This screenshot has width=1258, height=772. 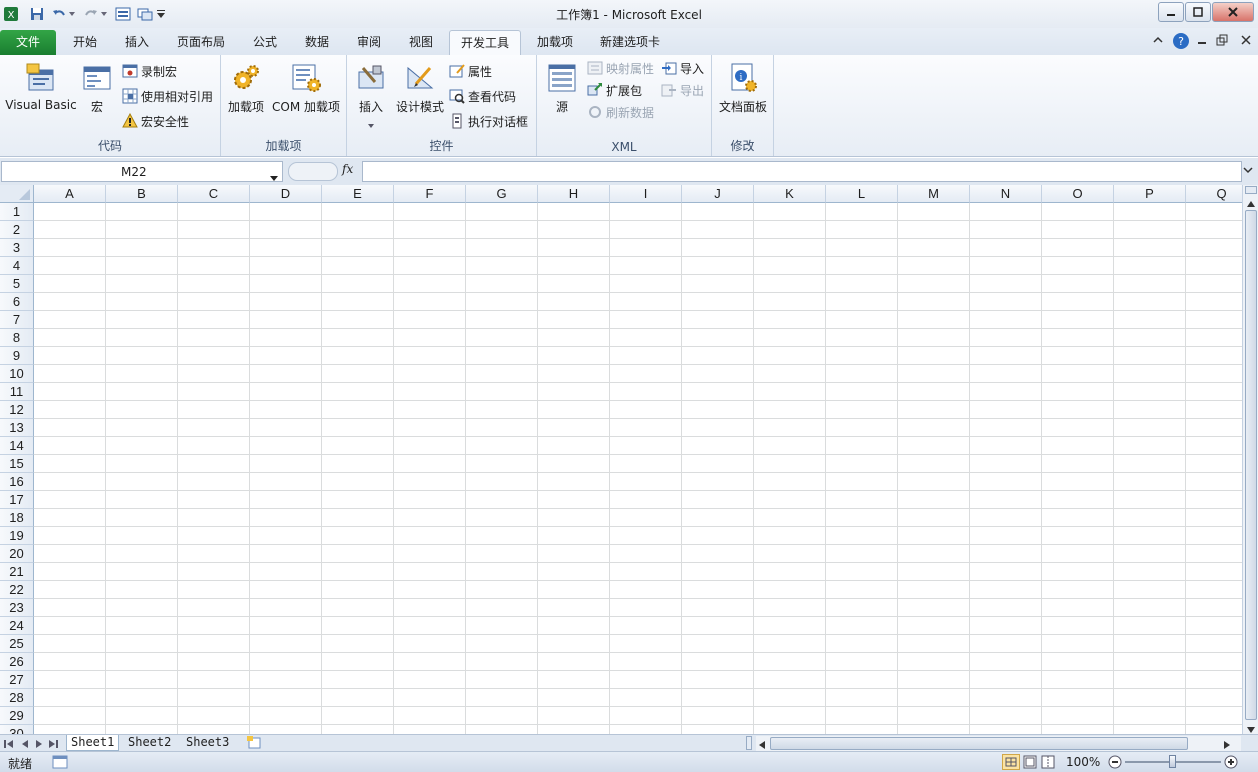 What do you see at coordinates (70, 194) in the screenshot?
I see `column-header: A` at bounding box center [70, 194].